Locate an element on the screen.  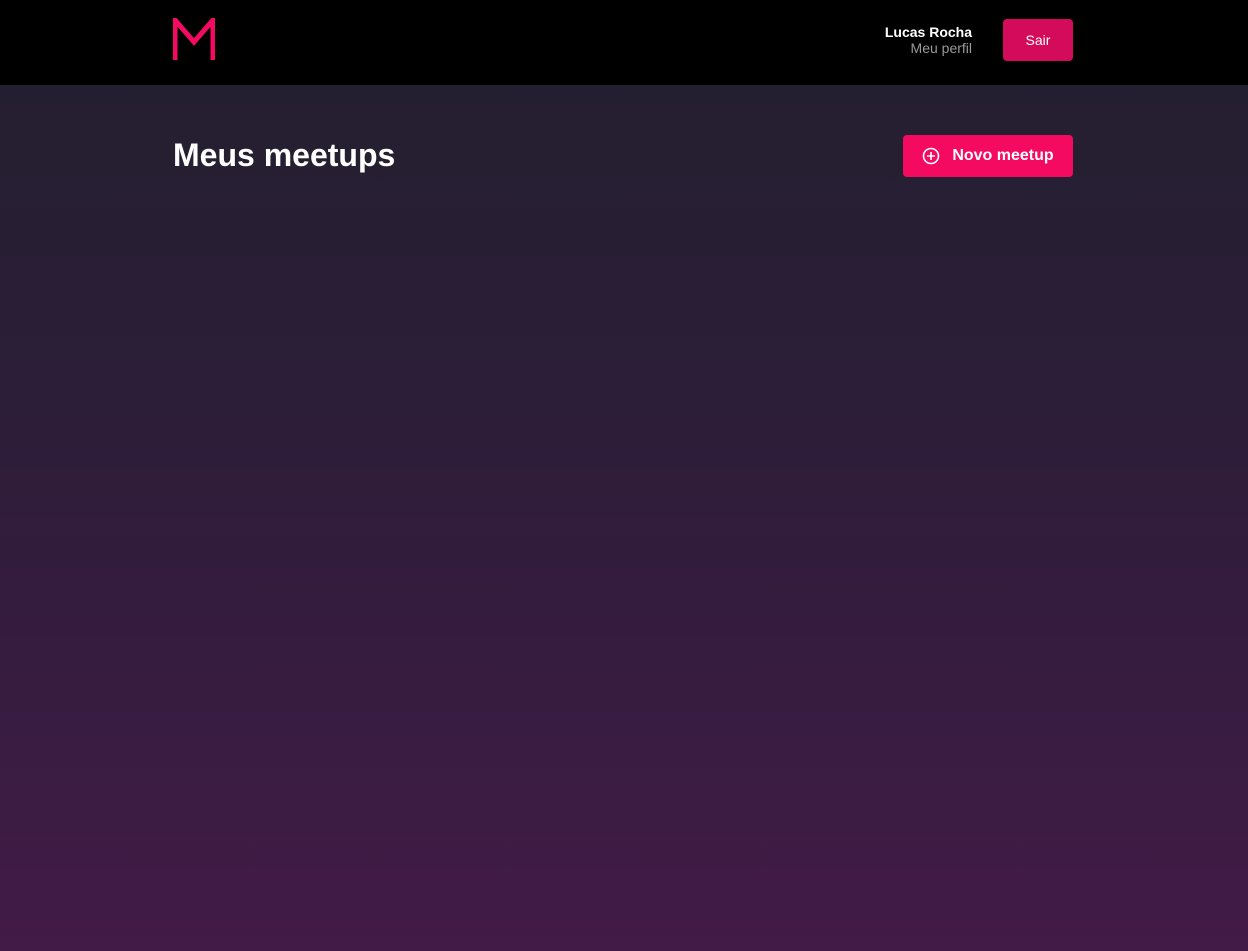
logout-button: Sair is located at coordinates (1038, 40).